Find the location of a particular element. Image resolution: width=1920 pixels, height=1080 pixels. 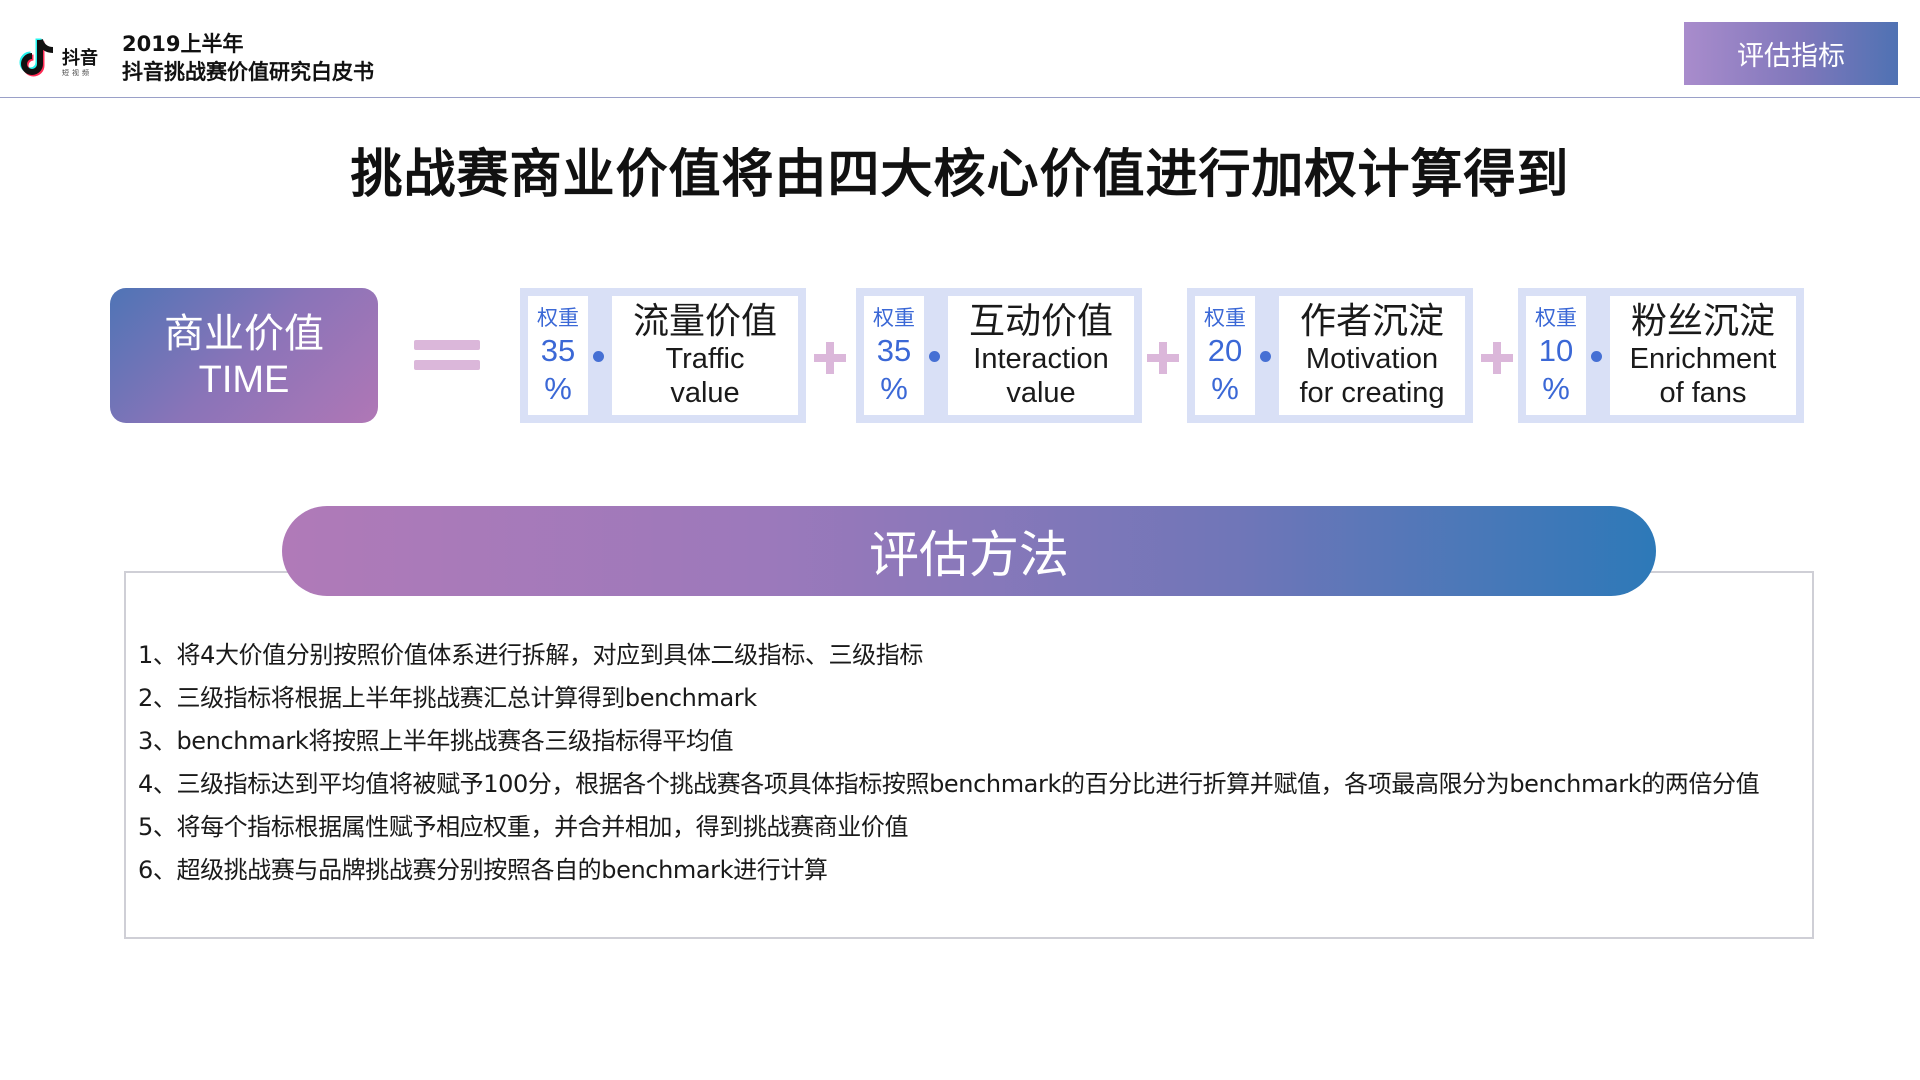

method-item: 3、benchmark将按照上半年挑战赛各三级指标得平均值 is located at coordinates (436, 741).